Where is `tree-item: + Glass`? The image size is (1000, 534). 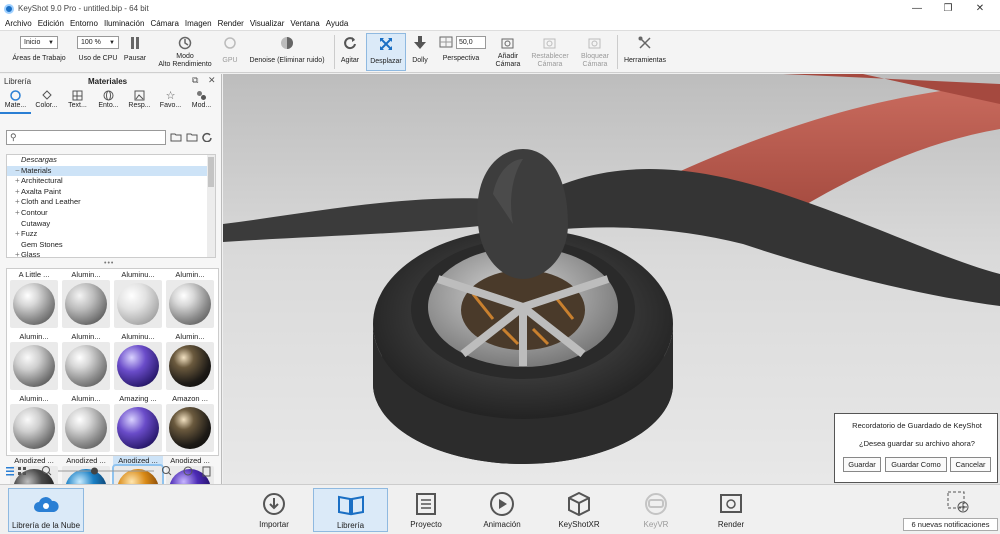 tree-item: + Glass is located at coordinates (111, 253).